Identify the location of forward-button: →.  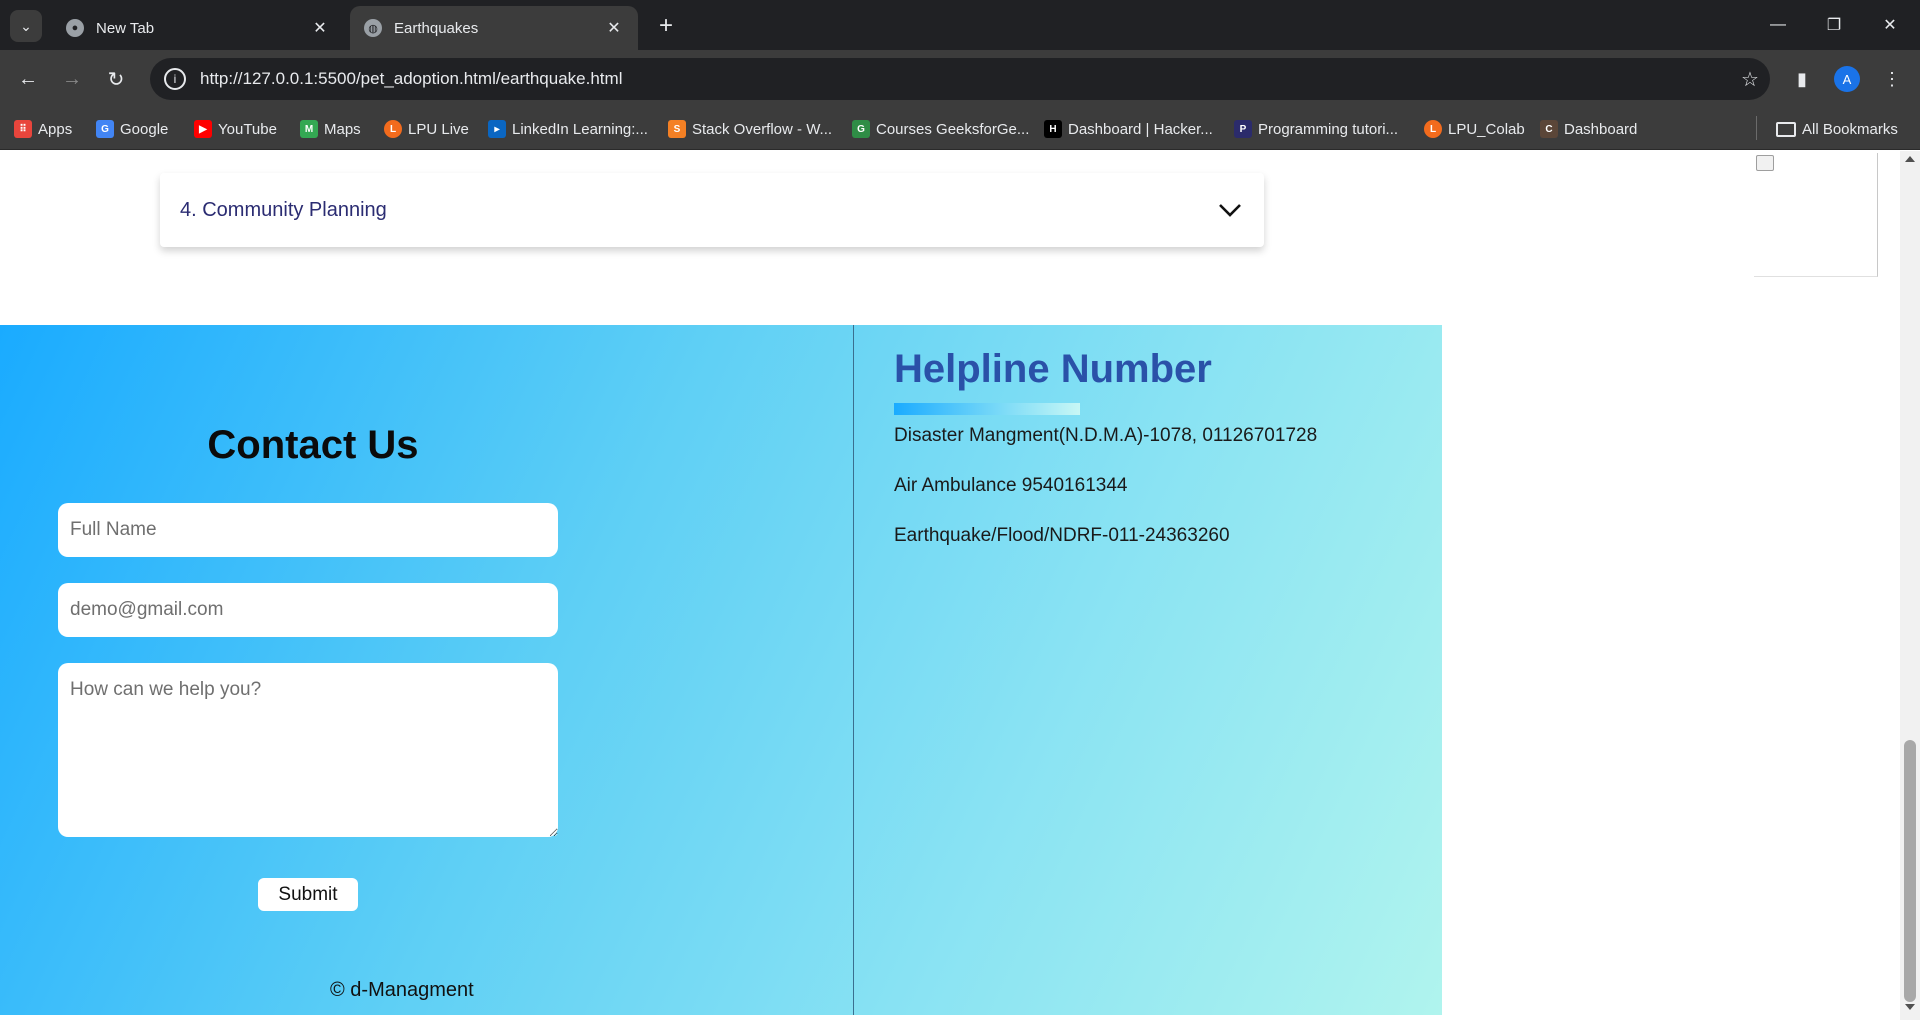
(72, 79).